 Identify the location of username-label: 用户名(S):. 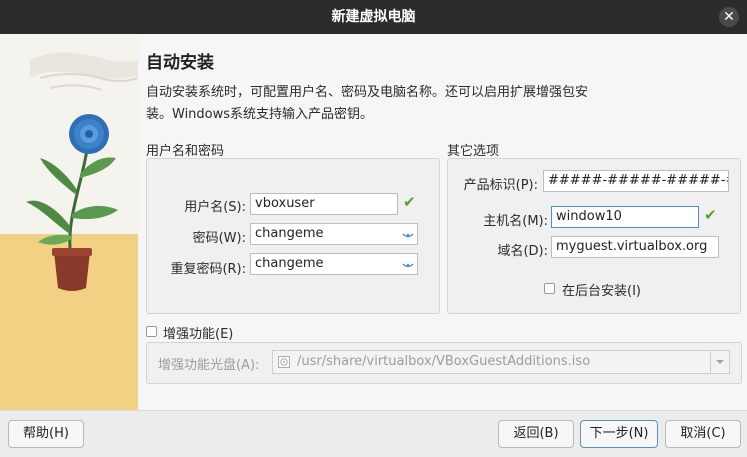
(215, 207).